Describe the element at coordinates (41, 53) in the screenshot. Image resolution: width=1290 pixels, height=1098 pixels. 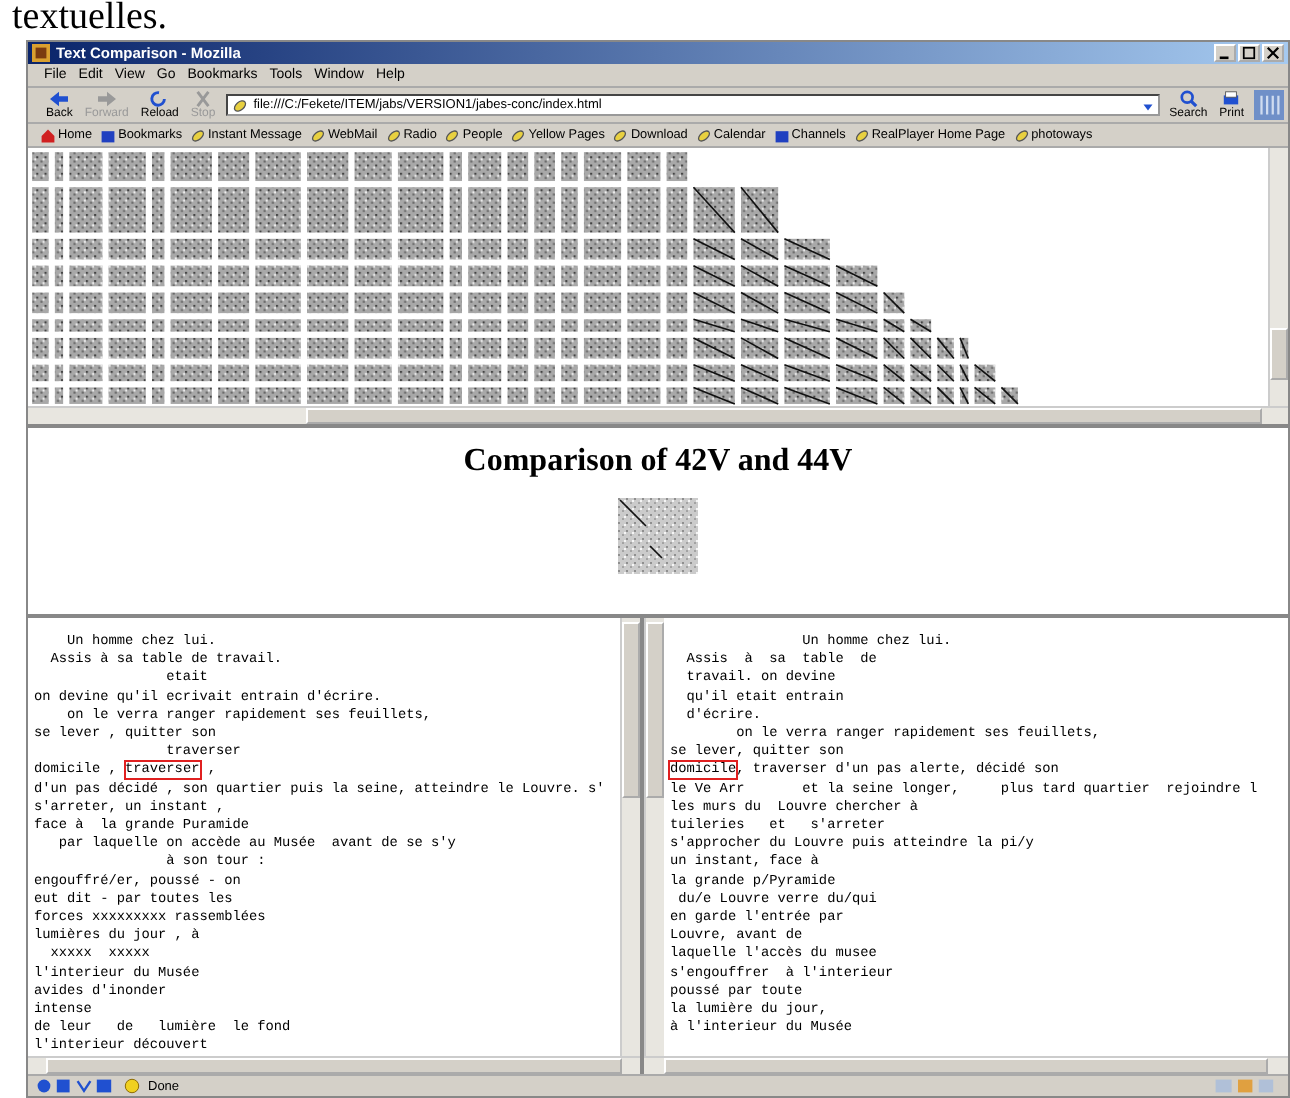
I see `app-icon` at that location.